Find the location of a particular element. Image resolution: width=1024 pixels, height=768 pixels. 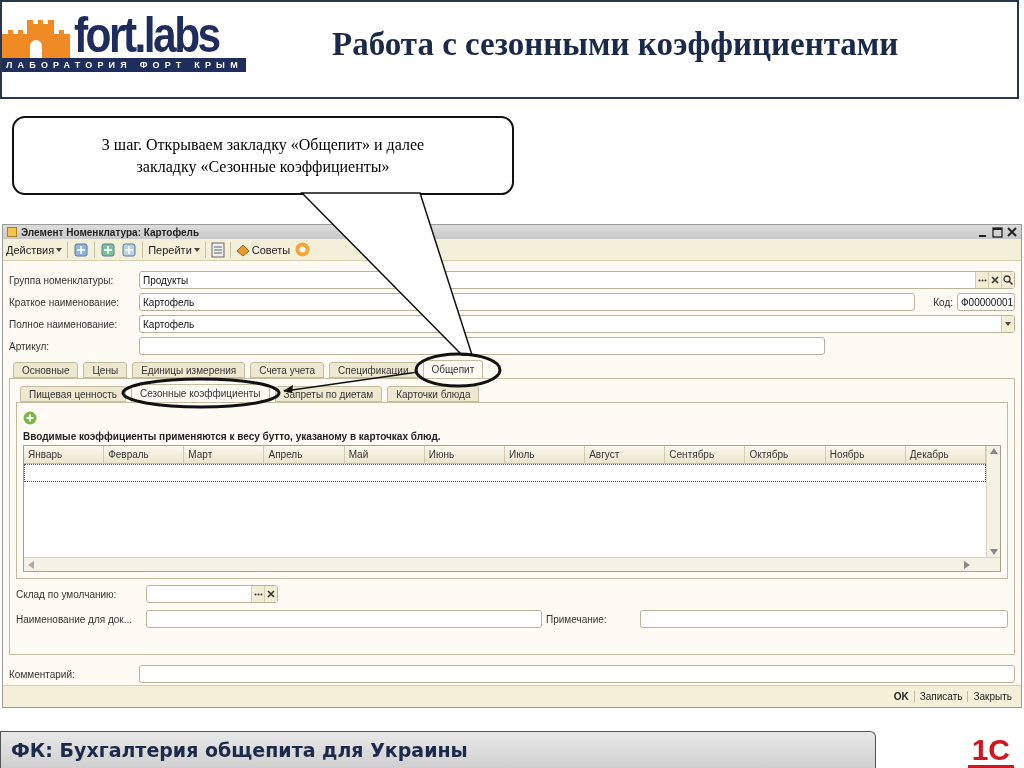

column-header: Сентябрь is located at coordinates (705, 455).